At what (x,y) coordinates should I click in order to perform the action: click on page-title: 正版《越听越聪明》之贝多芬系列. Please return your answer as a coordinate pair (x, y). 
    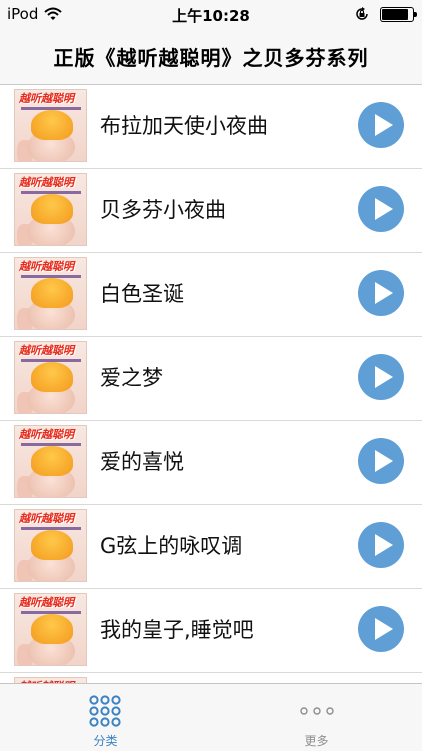
    Looking at the image, I should click on (211, 57).